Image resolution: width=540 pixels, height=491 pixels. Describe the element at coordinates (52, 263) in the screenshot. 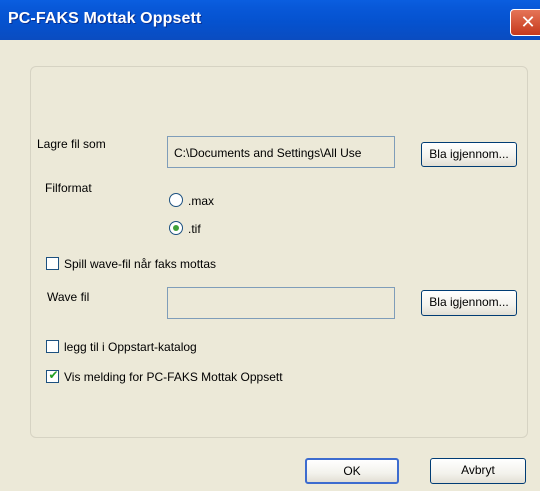

I see `play-wave-checkbox` at that location.